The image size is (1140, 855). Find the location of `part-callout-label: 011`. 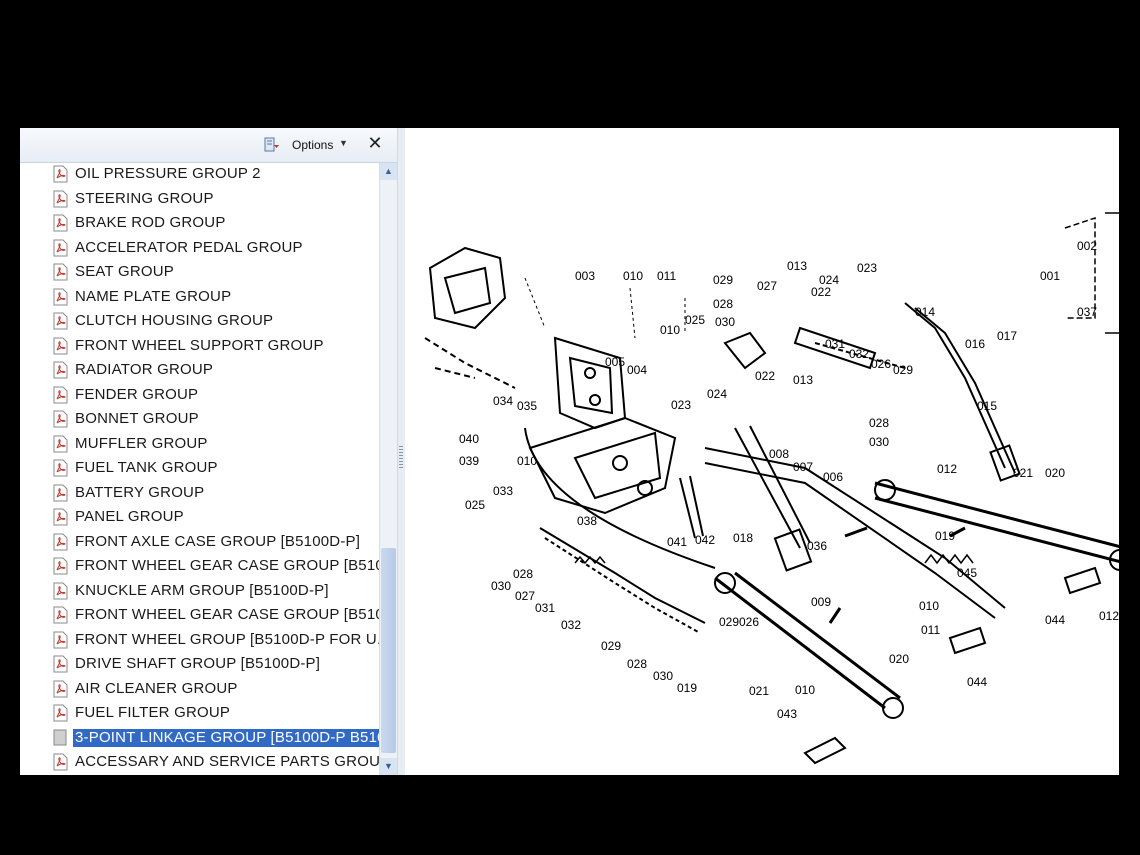

part-callout-label: 011 is located at coordinates (666, 276).